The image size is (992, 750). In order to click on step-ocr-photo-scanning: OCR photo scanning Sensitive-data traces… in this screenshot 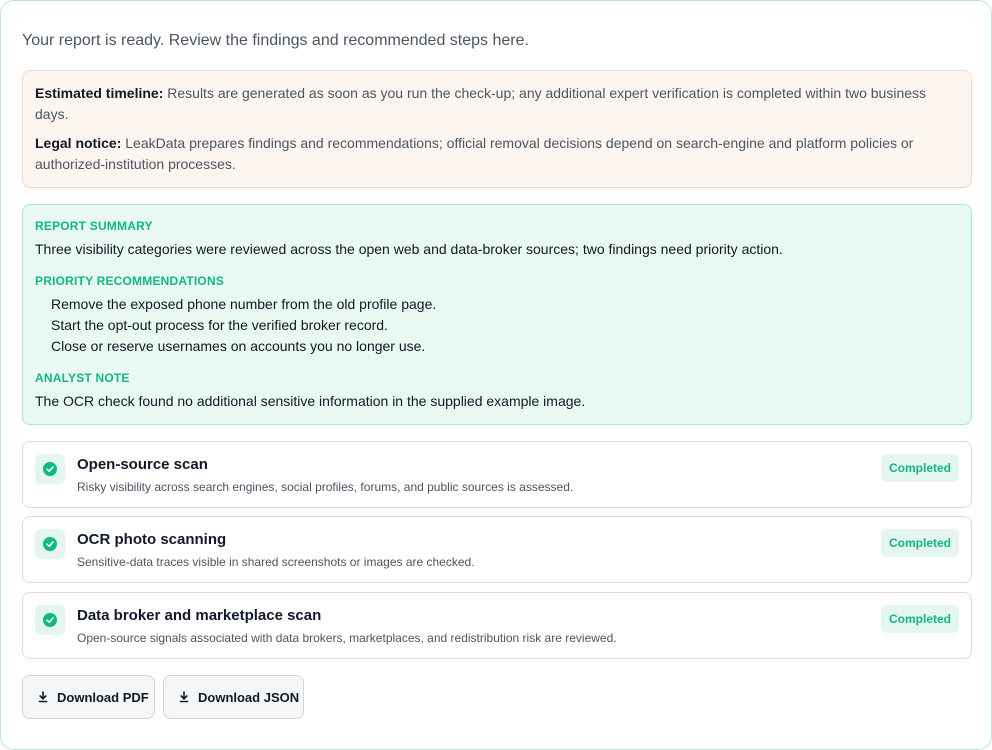, I will do `click(497, 549)`.